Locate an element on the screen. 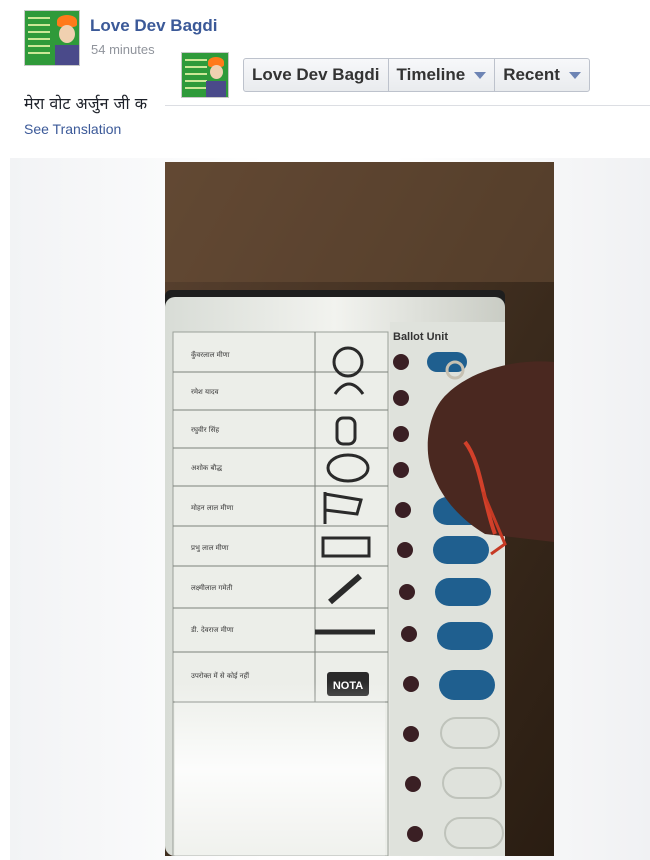 This screenshot has width=650, height=860. candidate-name: रघुवीर सिंह is located at coordinates (205, 429).